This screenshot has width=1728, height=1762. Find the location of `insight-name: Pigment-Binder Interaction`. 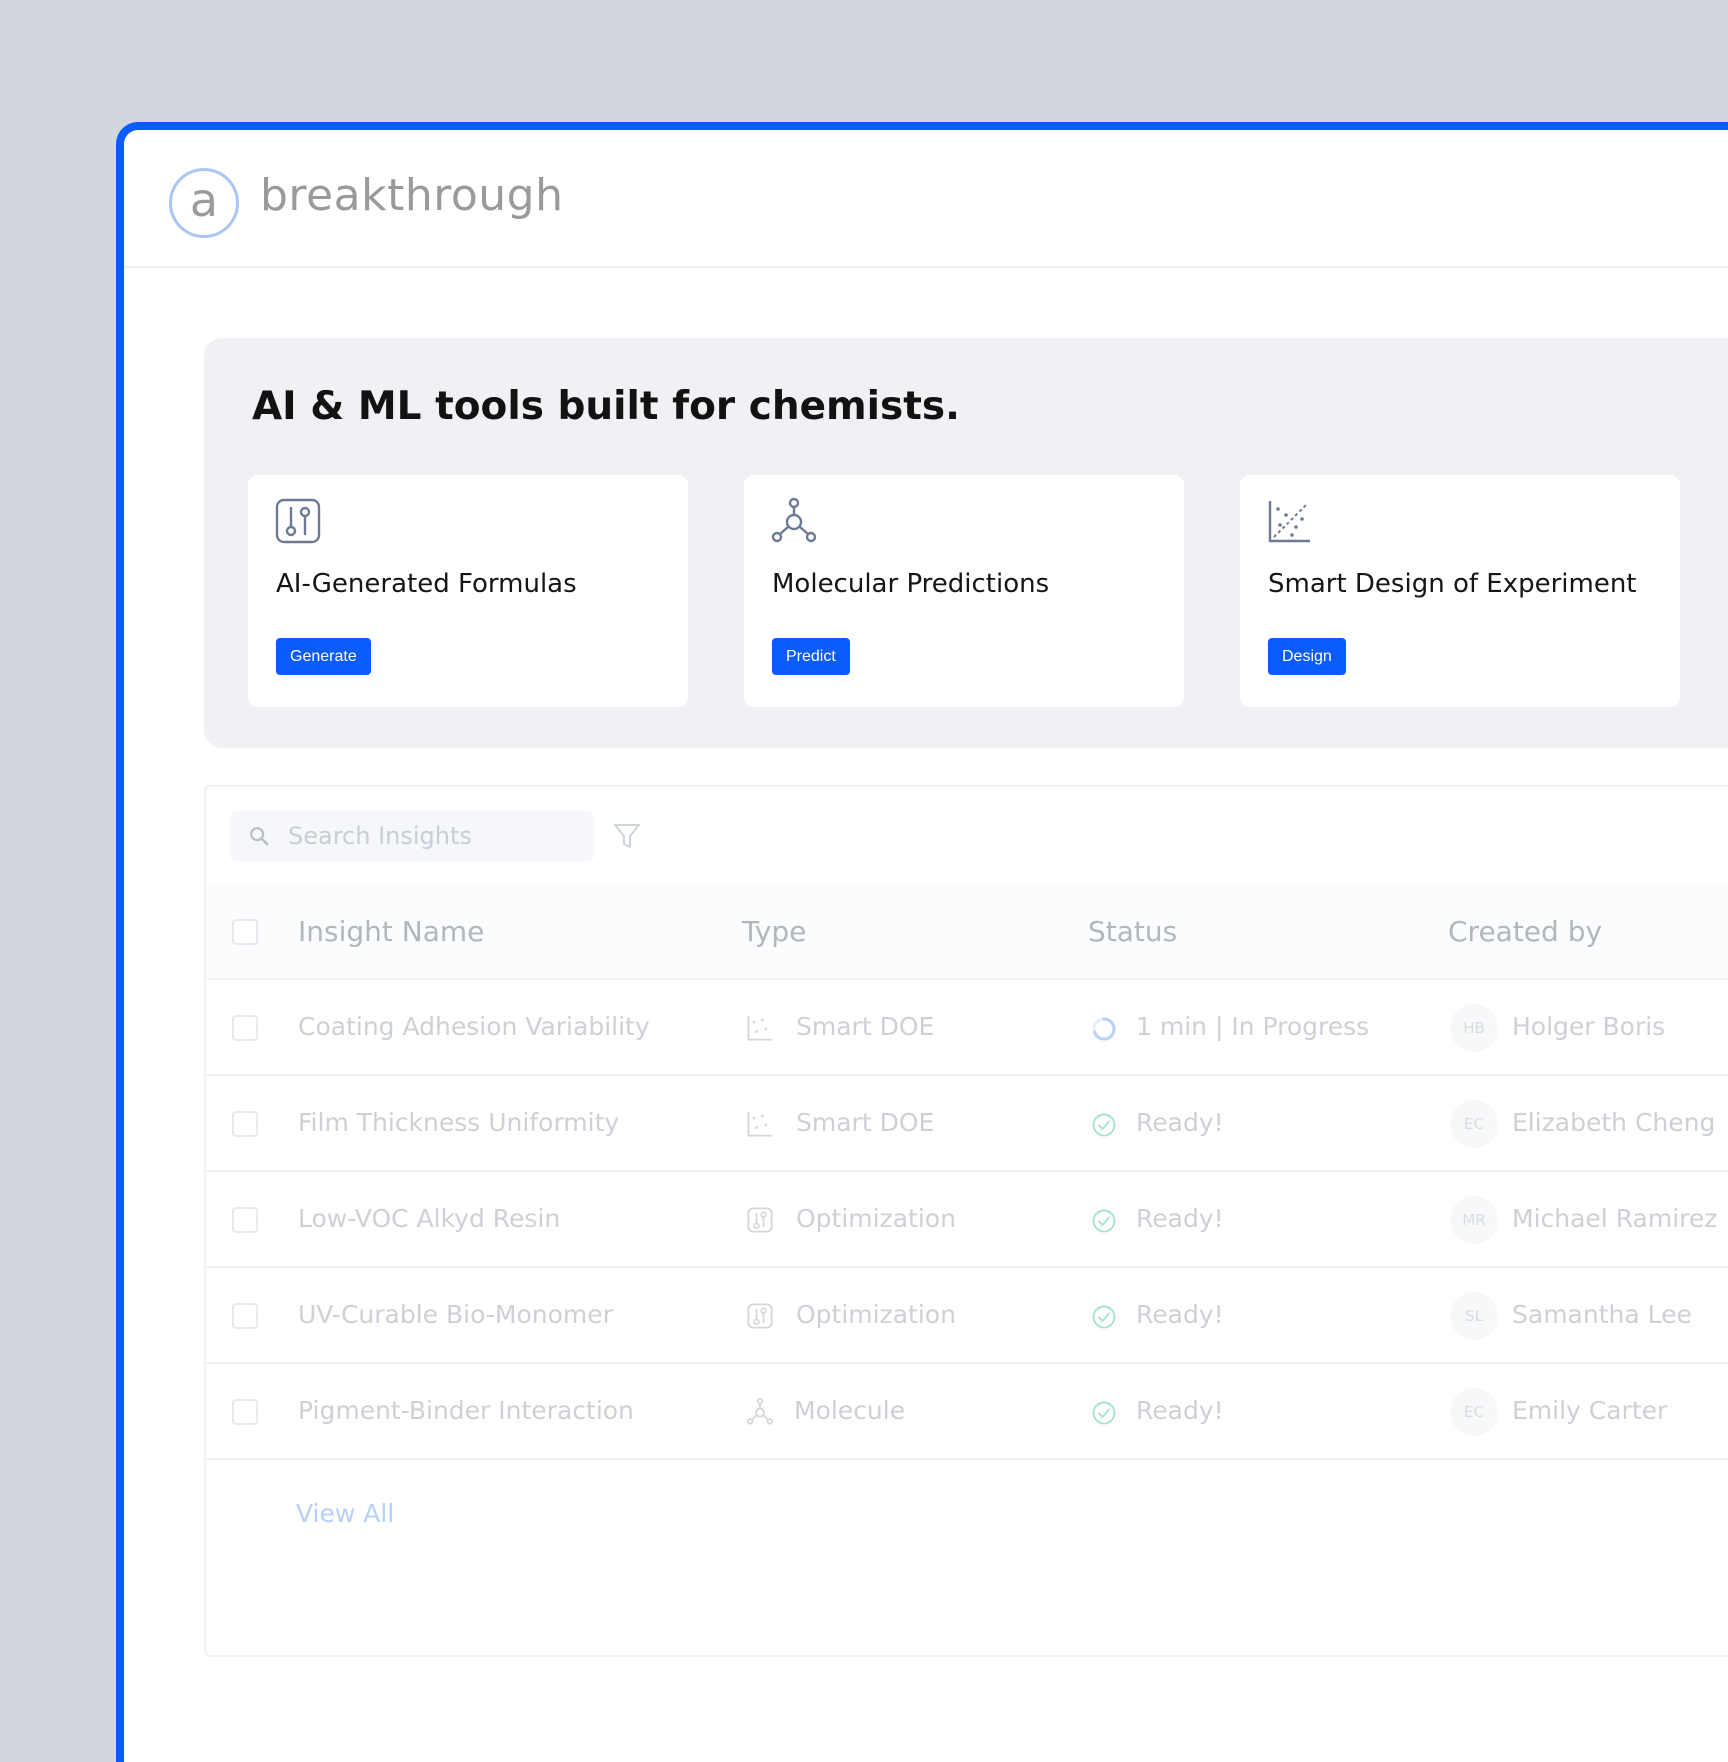

insight-name: Pigment-Binder Interaction is located at coordinates (466, 1410).